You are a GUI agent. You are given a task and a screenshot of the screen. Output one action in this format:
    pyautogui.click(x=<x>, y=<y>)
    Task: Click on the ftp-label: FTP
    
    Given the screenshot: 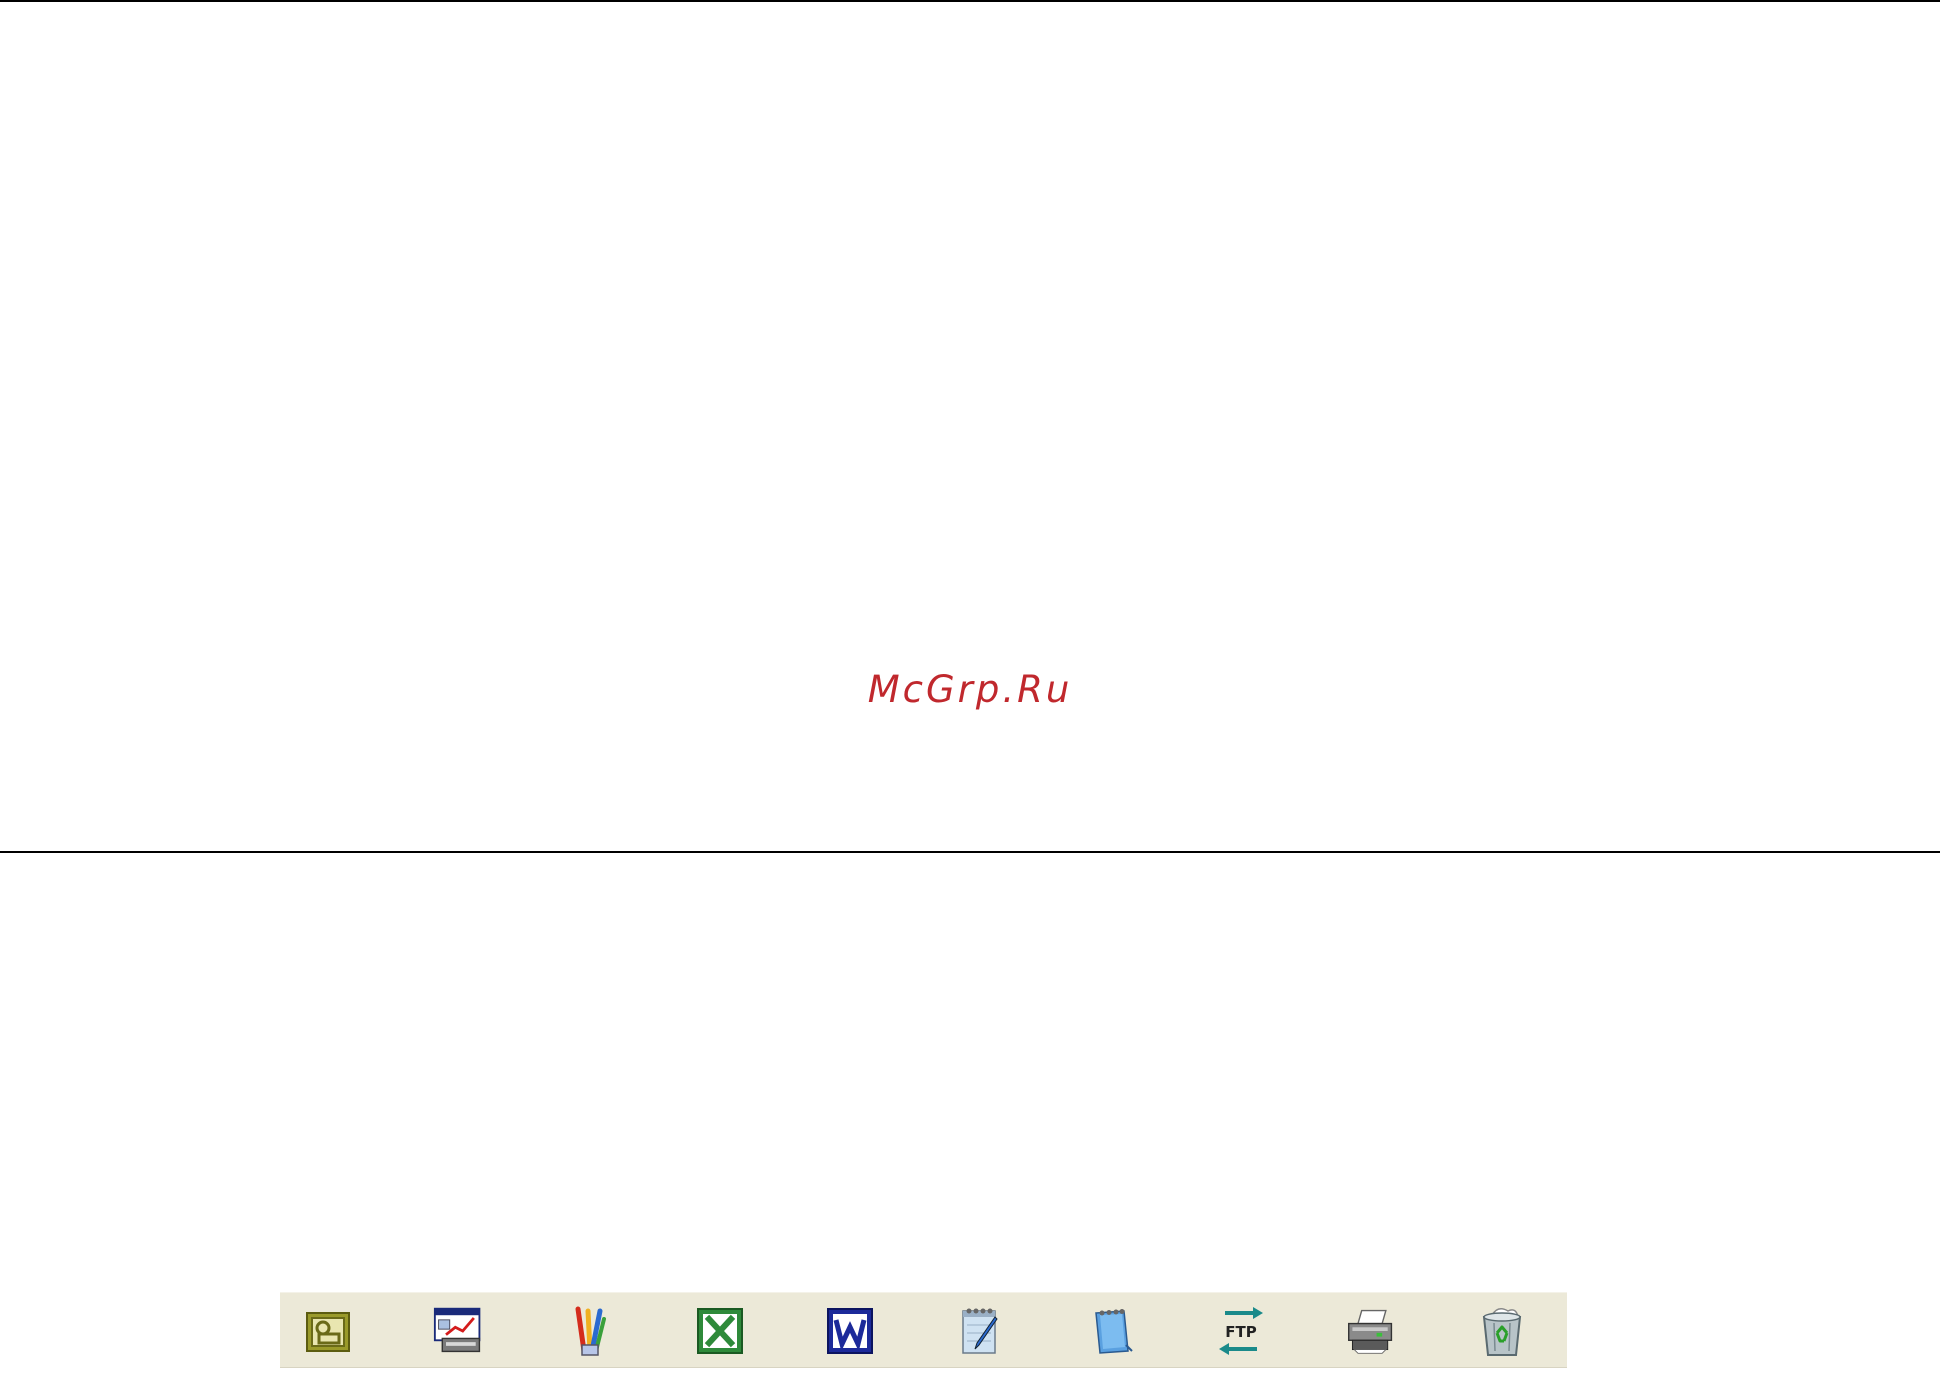 What is the action you would take?
    pyautogui.click(x=1240, y=1332)
    